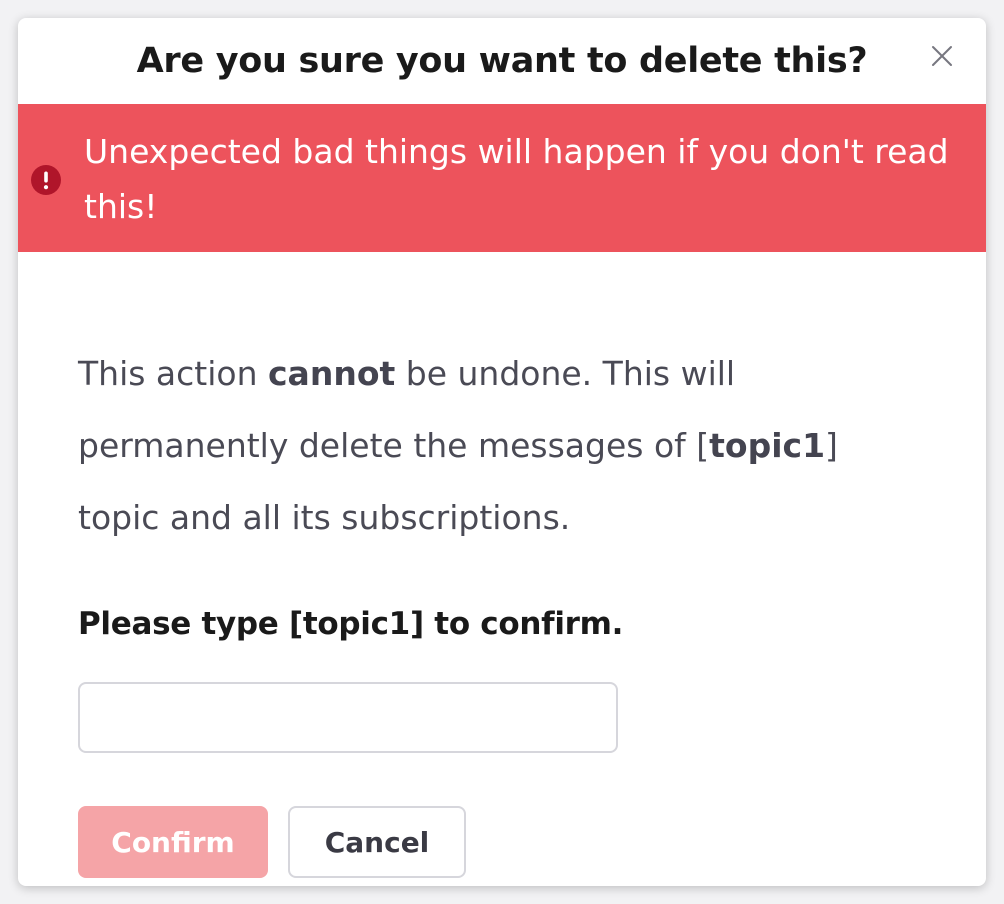 The height and width of the screenshot is (904, 1004). Describe the element at coordinates (351, 624) in the screenshot. I see `confirm-field-label: Please type [topic1] to confirm.` at that location.